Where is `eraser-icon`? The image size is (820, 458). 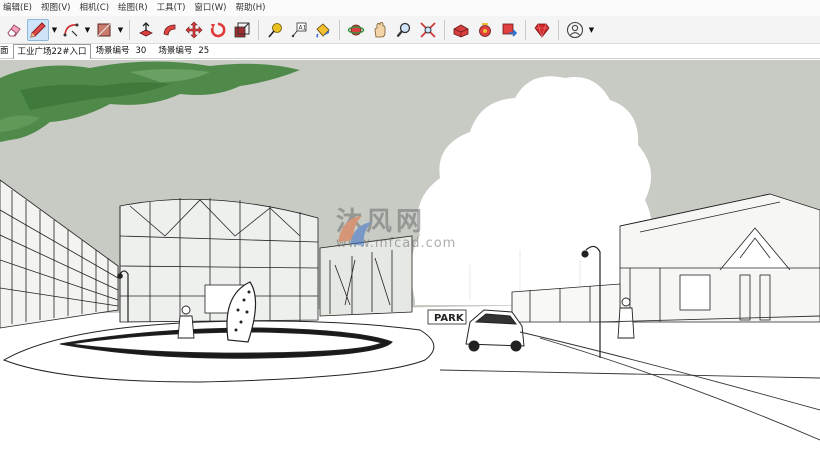 eraser-icon is located at coordinates (14, 29).